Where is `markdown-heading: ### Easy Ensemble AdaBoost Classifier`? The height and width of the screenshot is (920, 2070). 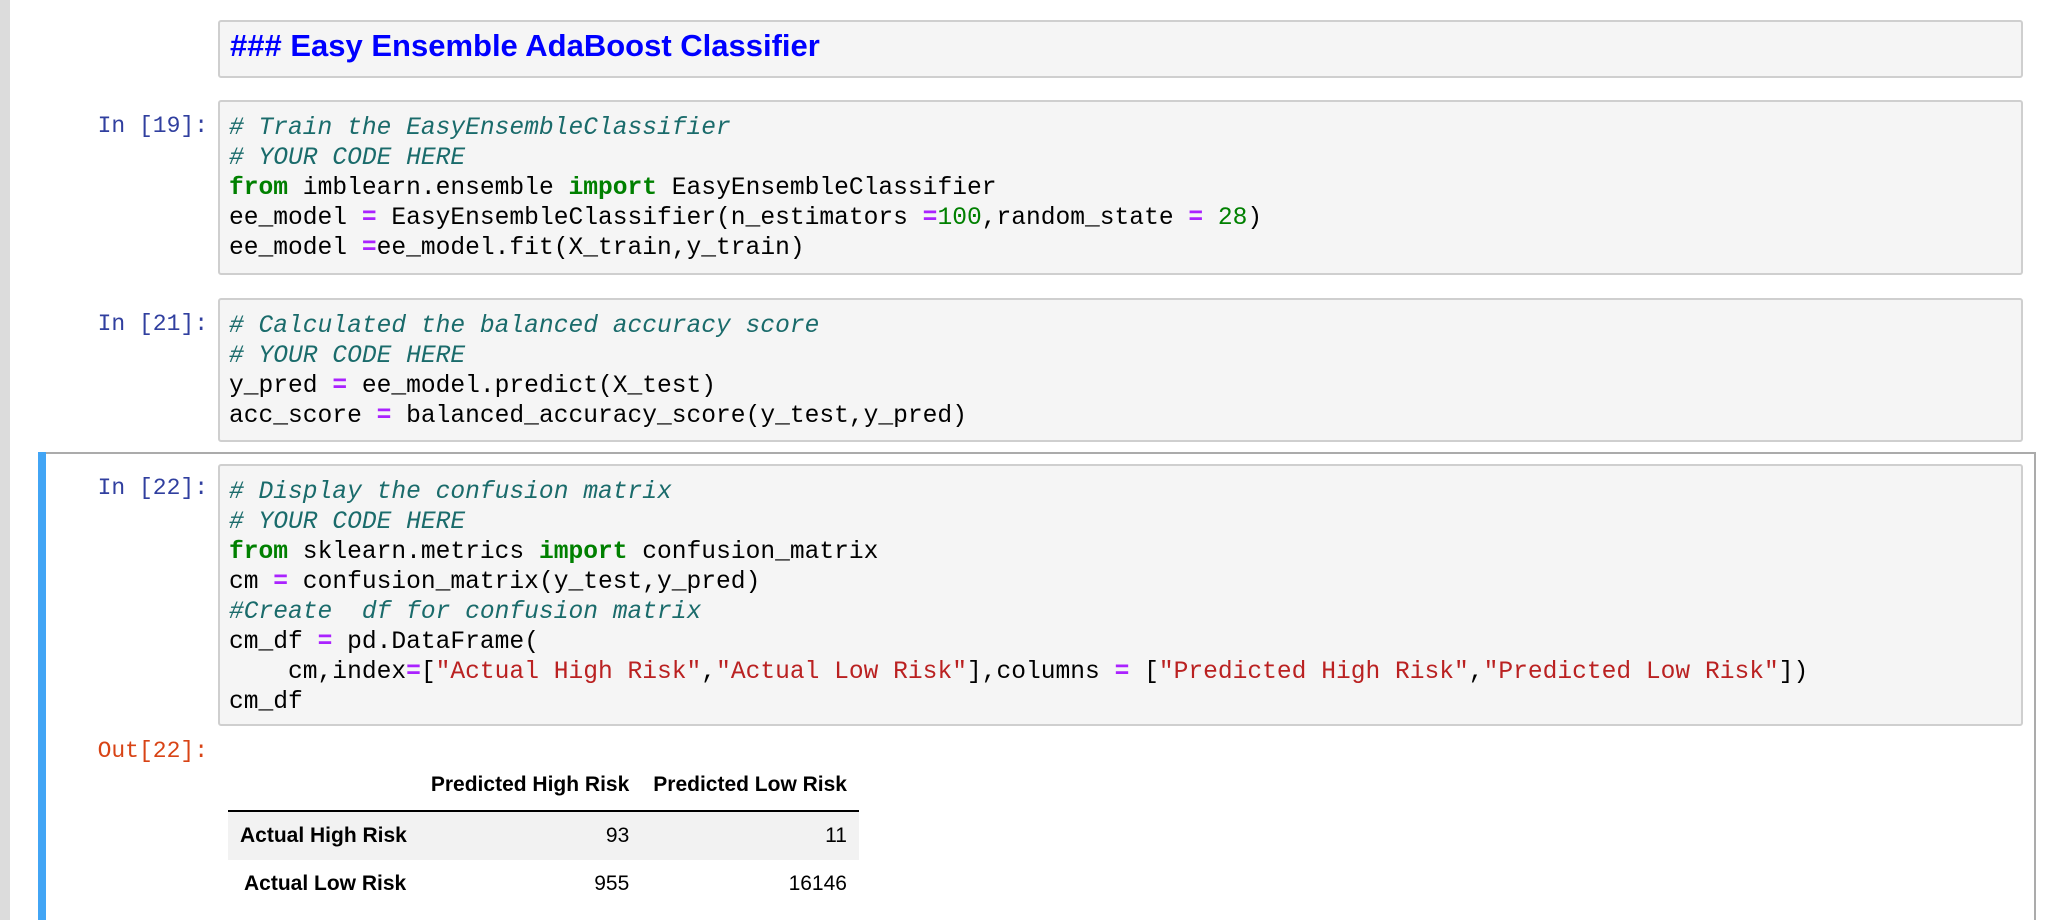 markdown-heading: ### Easy Ensemble AdaBoost Classifier is located at coordinates (525, 45).